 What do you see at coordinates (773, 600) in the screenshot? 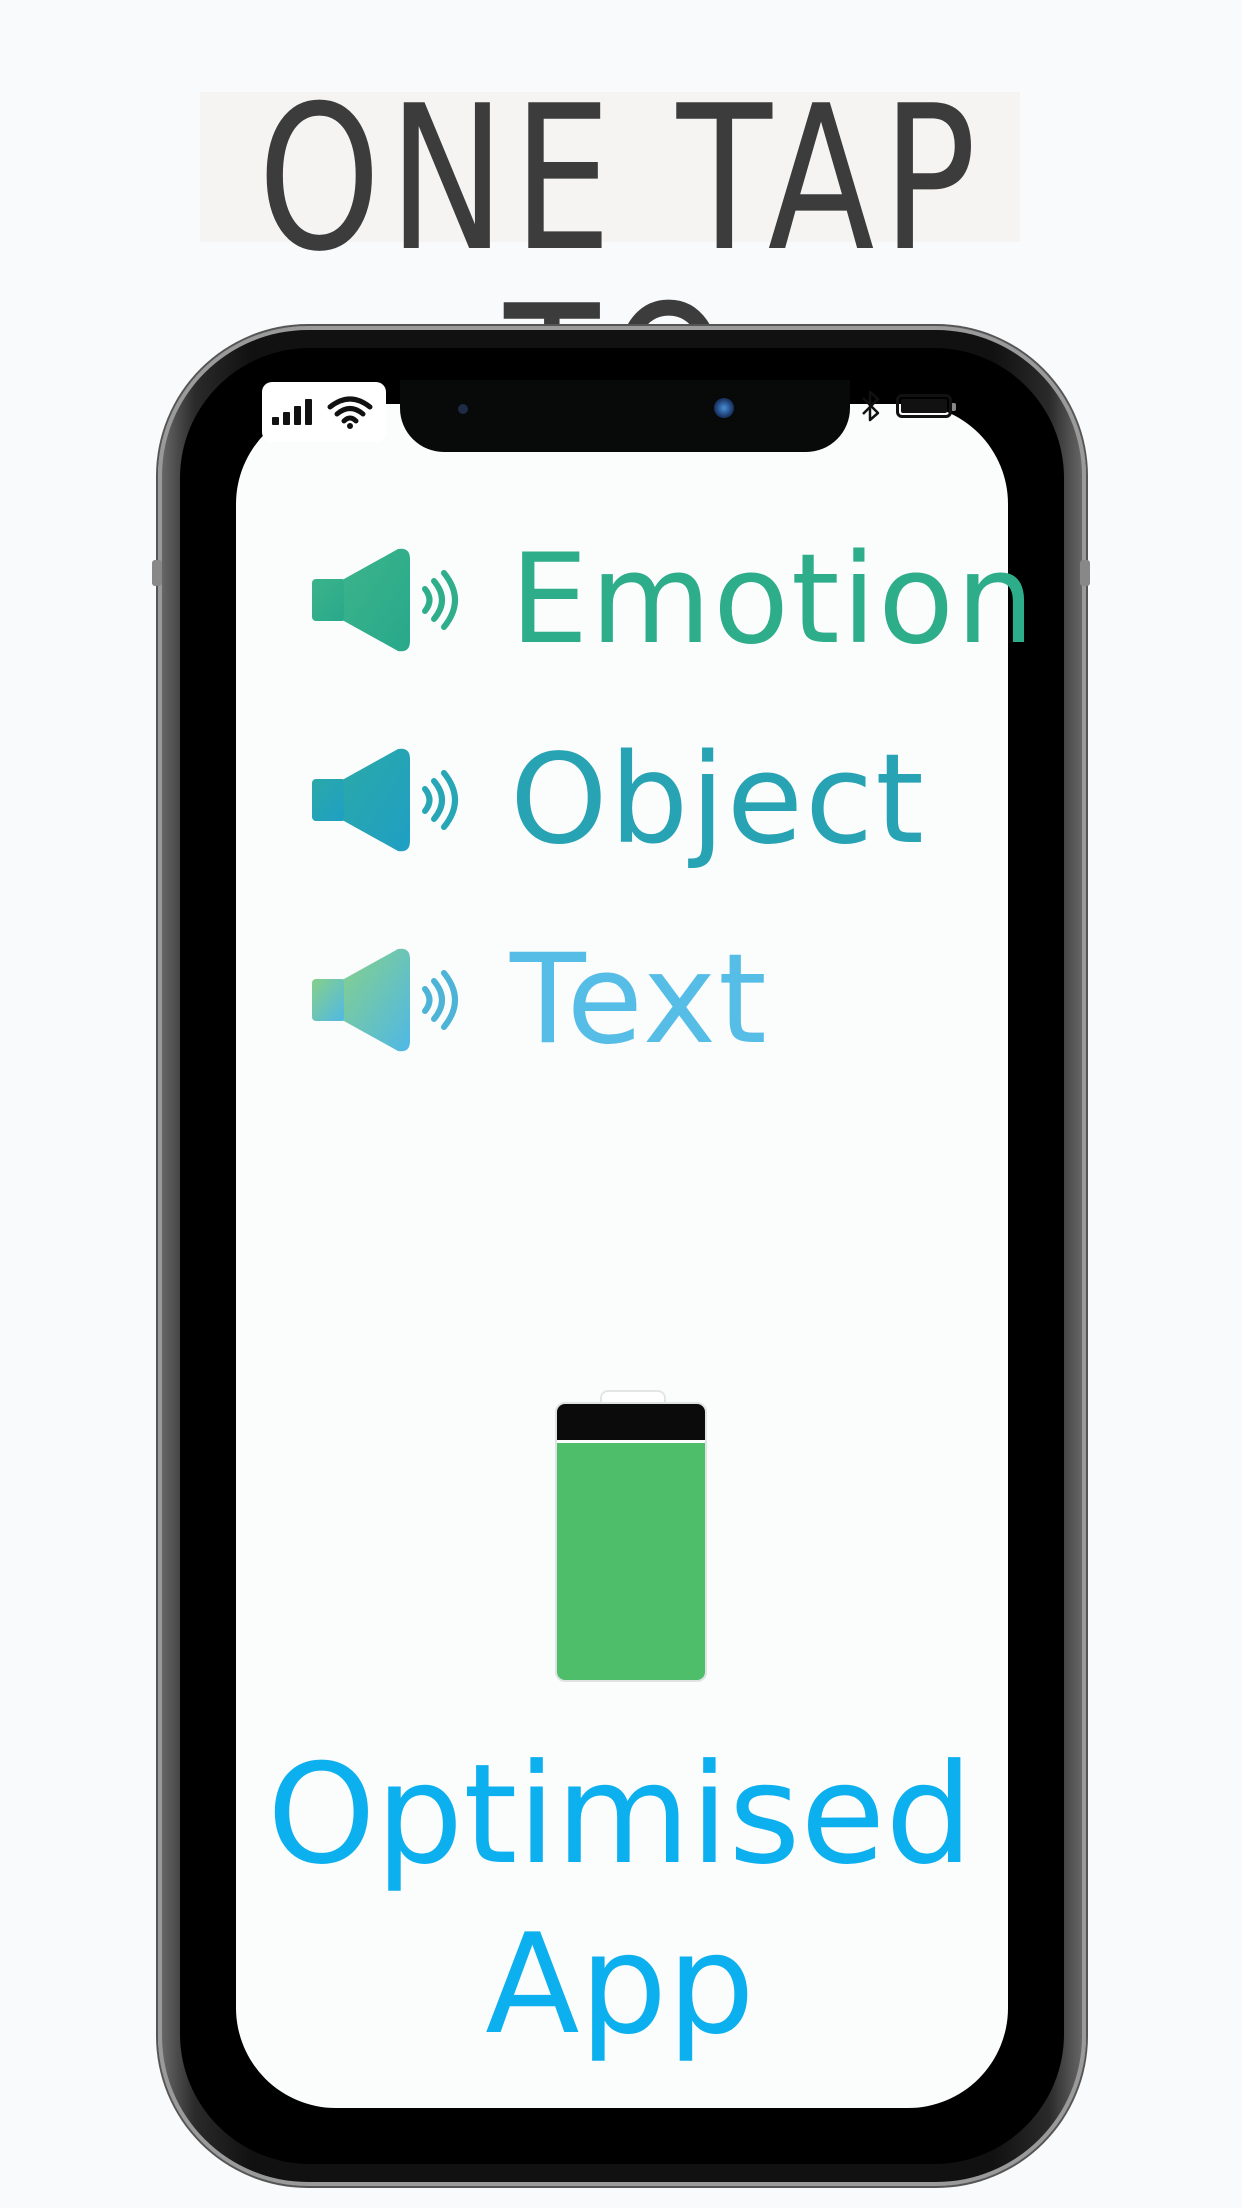
I see `feature-label-emotion: Emotion` at bounding box center [773, 600].